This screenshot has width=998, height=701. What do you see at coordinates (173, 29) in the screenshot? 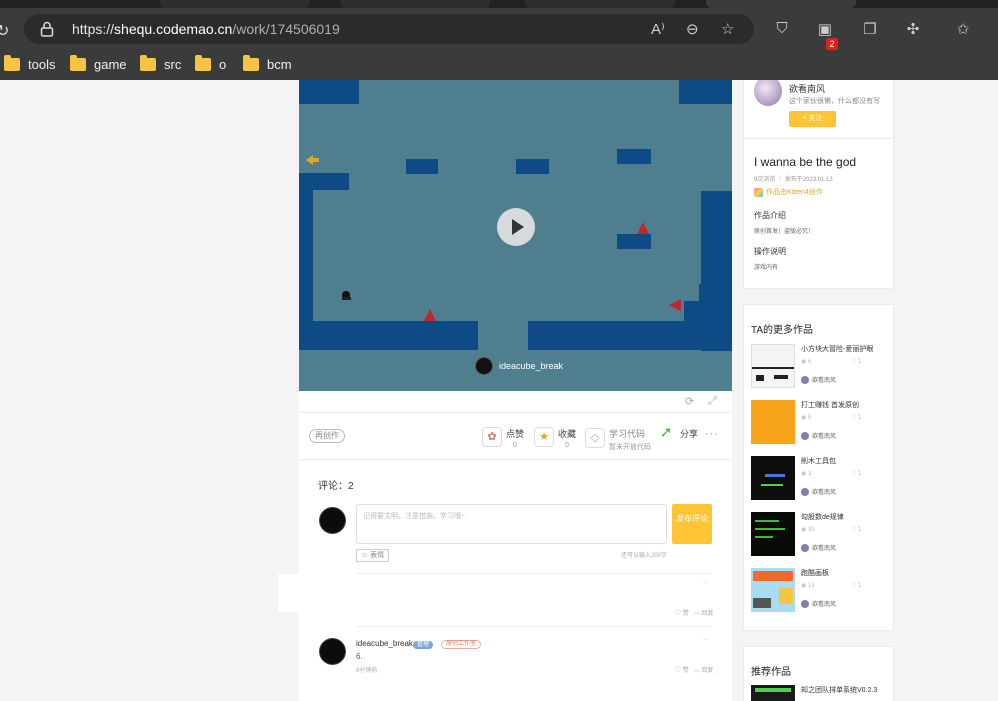
I see `url-host: shequ.codemao.cn` at bounding box center [173, 29].